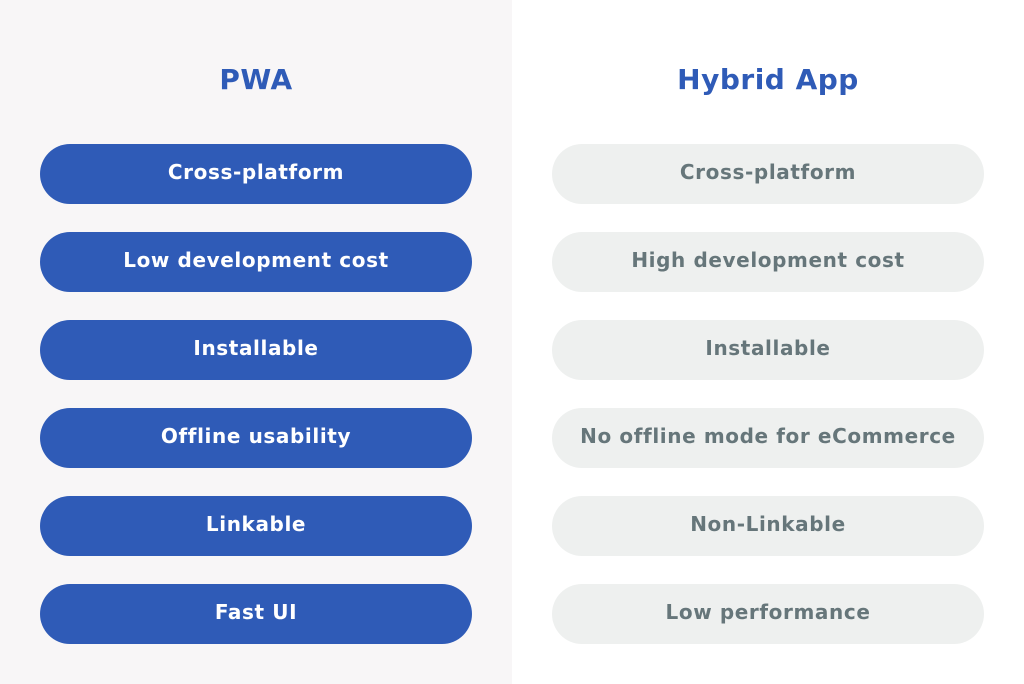 This screenshot has height=684, width=1024. I want to click on hybrid-feature: Non-Linkable, so click(768, 526).